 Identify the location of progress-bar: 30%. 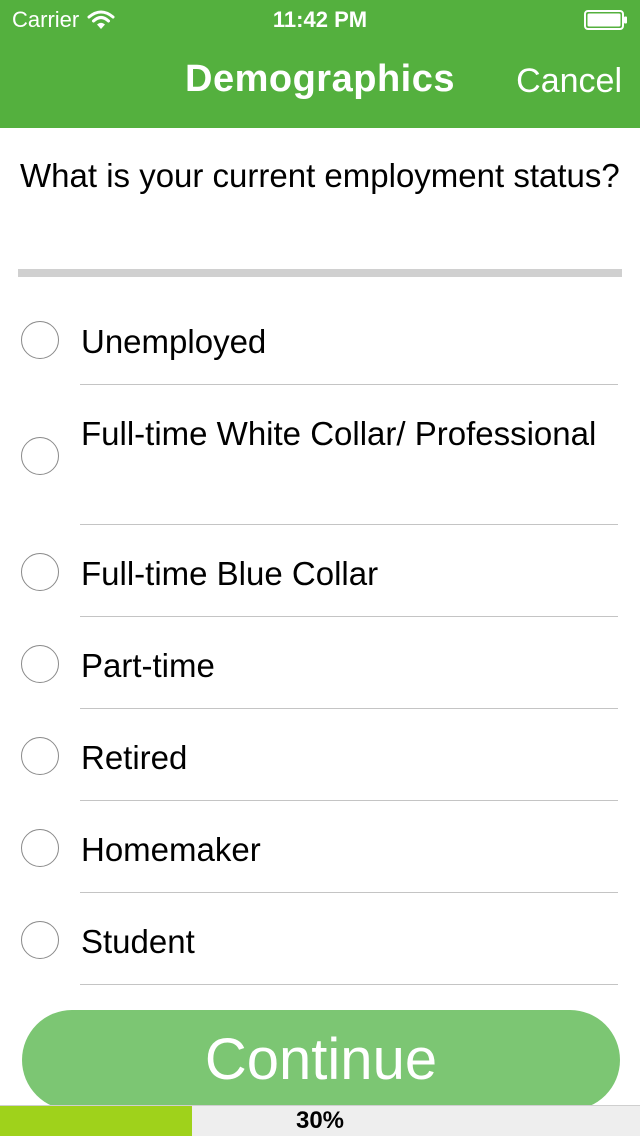
(320, 1120).